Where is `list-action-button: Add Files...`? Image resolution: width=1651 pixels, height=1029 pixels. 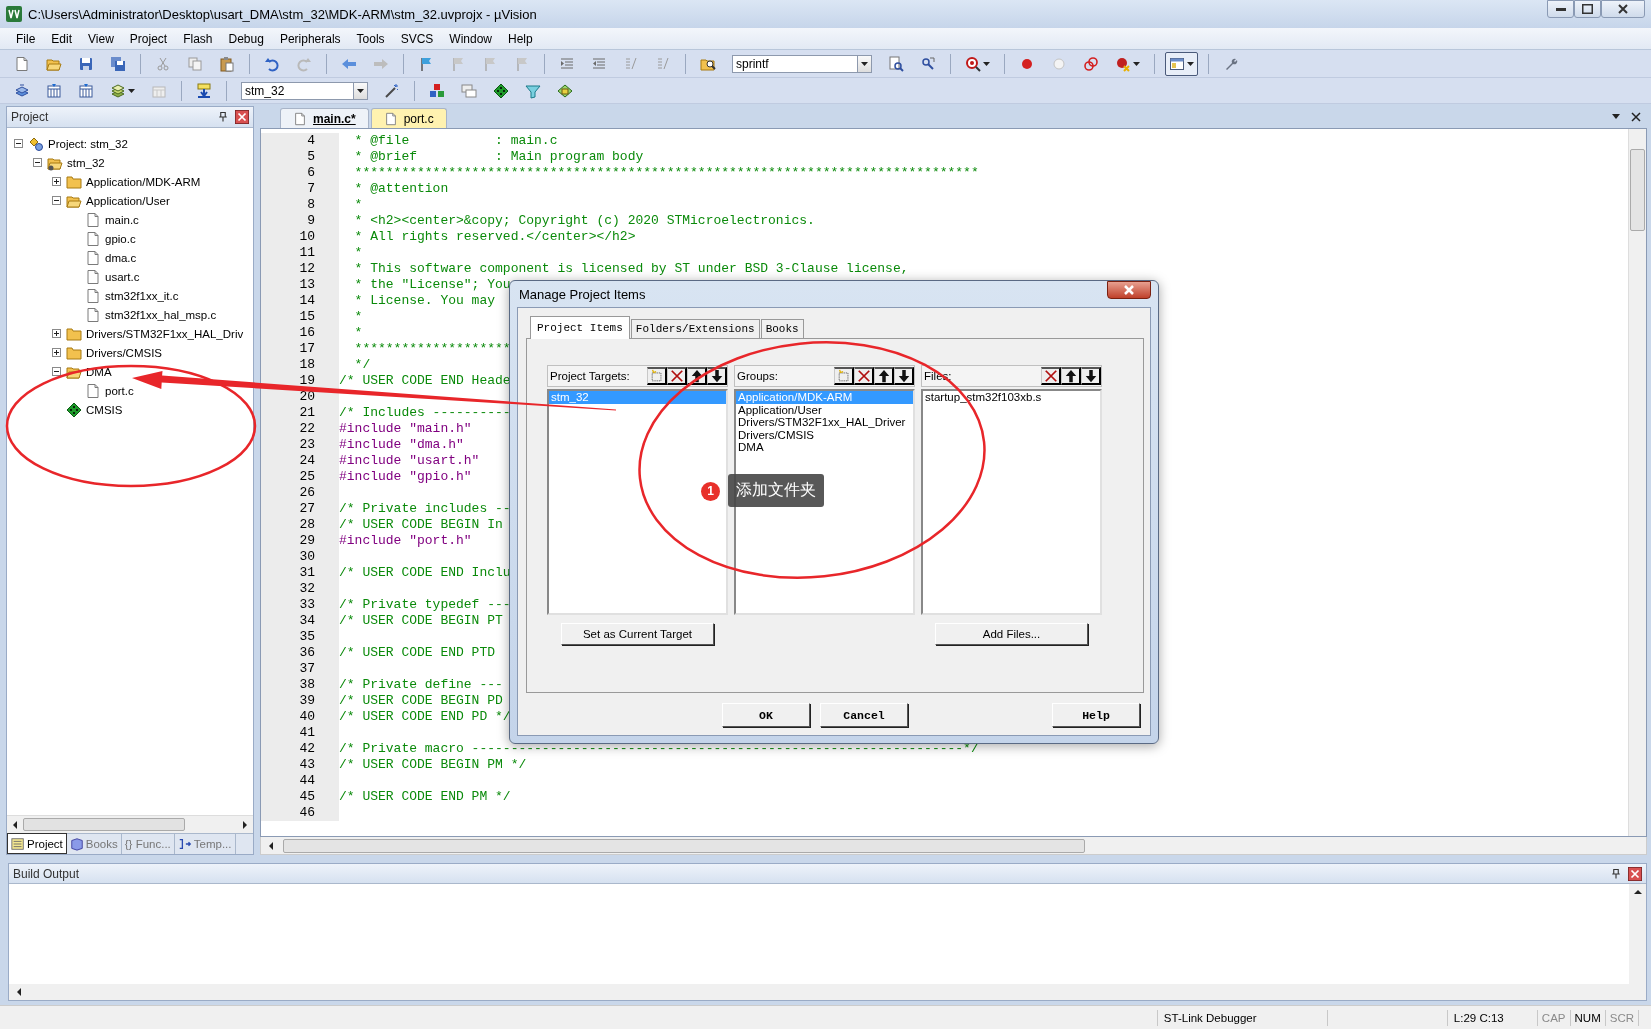
list-action-button: Add Files... is located at coordinates (1011, 634).